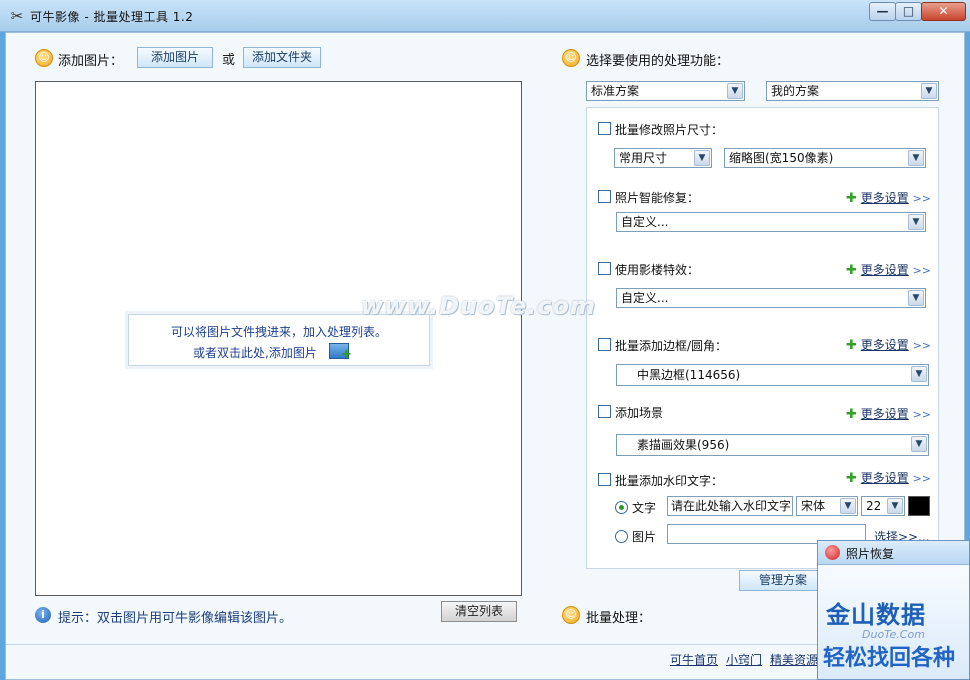  What do you see at coordinates (17, 16) in the screenshot?
I see `app-icon: ✂` at bounding box center [17, 16].